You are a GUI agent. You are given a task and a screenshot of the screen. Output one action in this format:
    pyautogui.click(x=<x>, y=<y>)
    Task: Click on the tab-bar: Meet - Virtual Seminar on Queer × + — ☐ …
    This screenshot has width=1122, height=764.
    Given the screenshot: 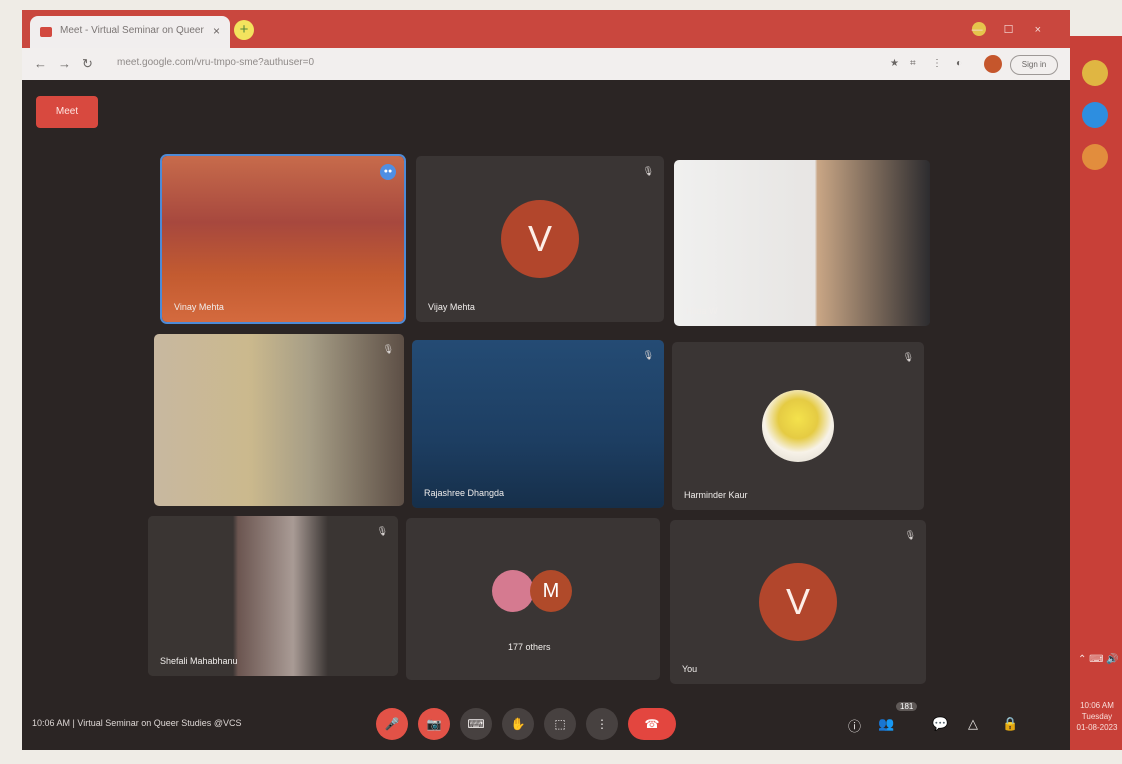 What is the action you would take?
    pyautogui.click(x=546, y=29)
    